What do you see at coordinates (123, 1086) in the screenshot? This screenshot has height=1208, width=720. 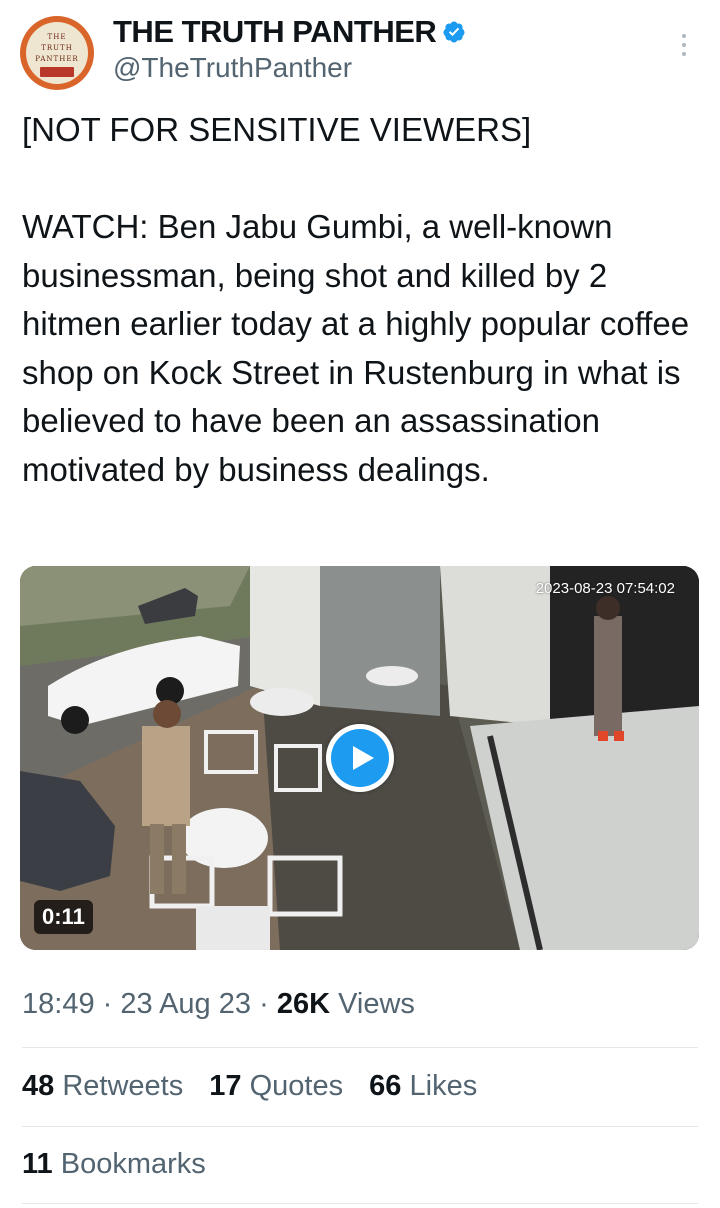 I see `retweets-label: Retweets` at bounding box center [123, 1086].